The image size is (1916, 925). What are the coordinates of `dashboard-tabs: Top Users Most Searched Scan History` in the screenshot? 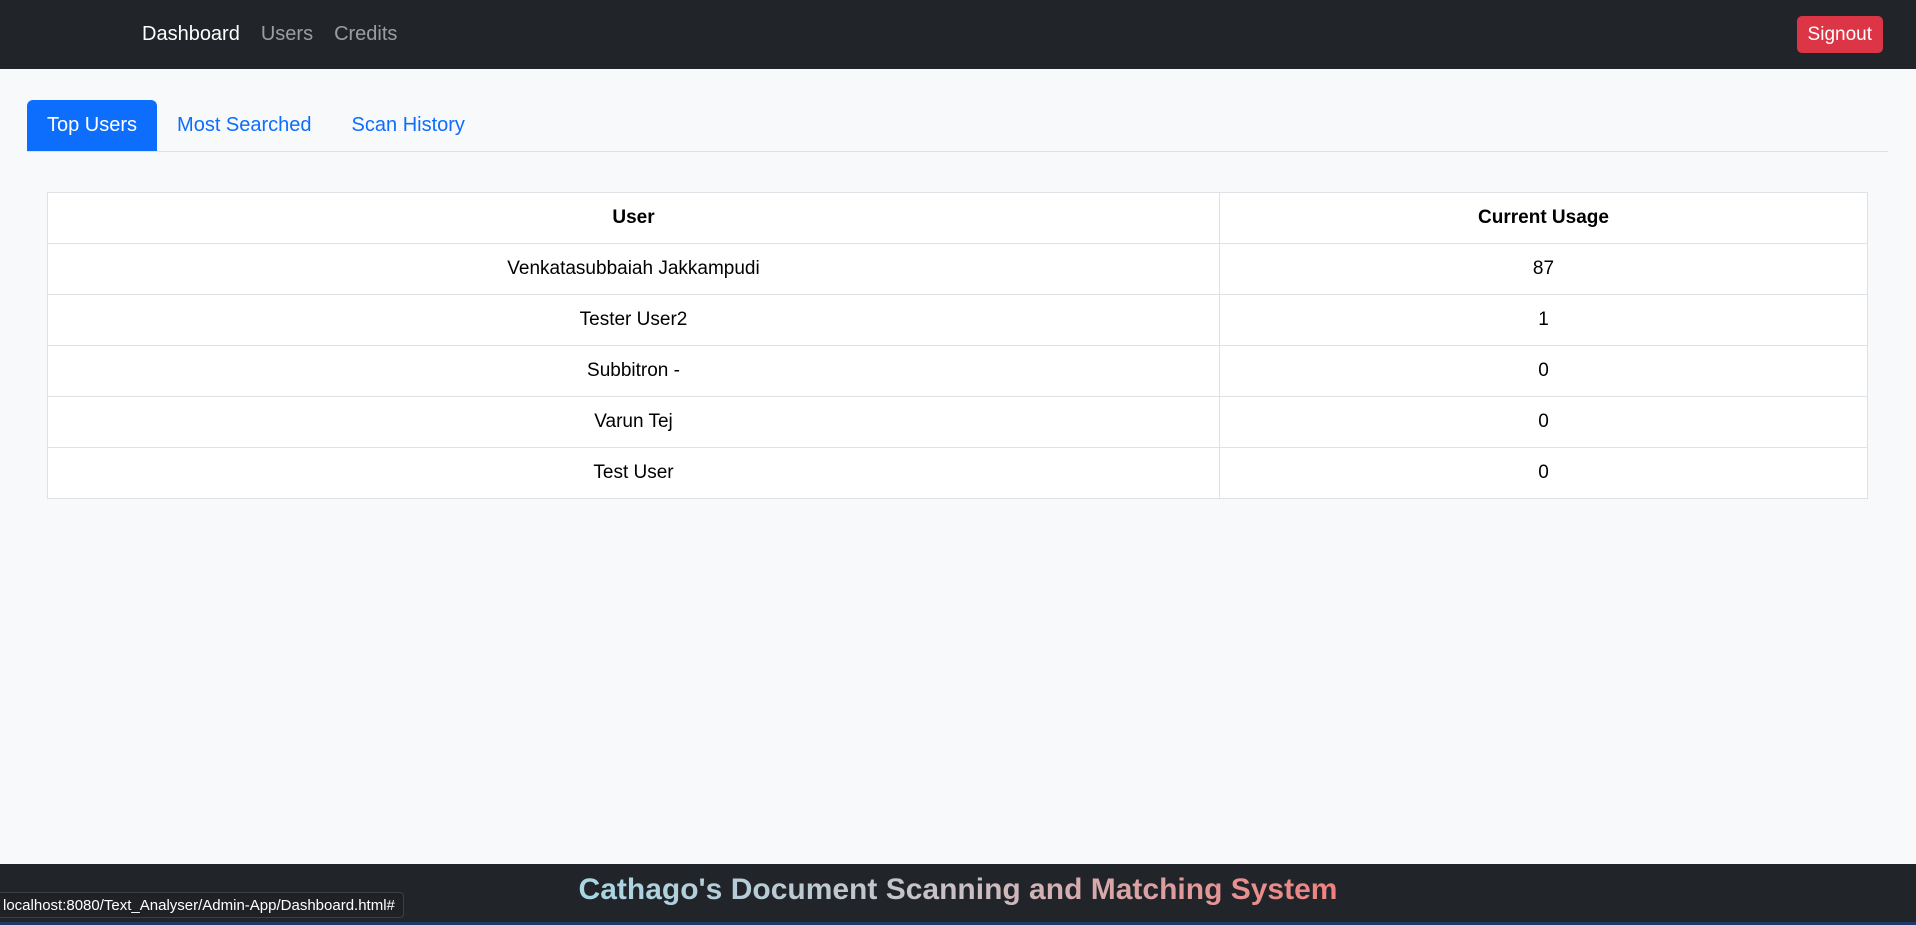 It's located at (957, 126).